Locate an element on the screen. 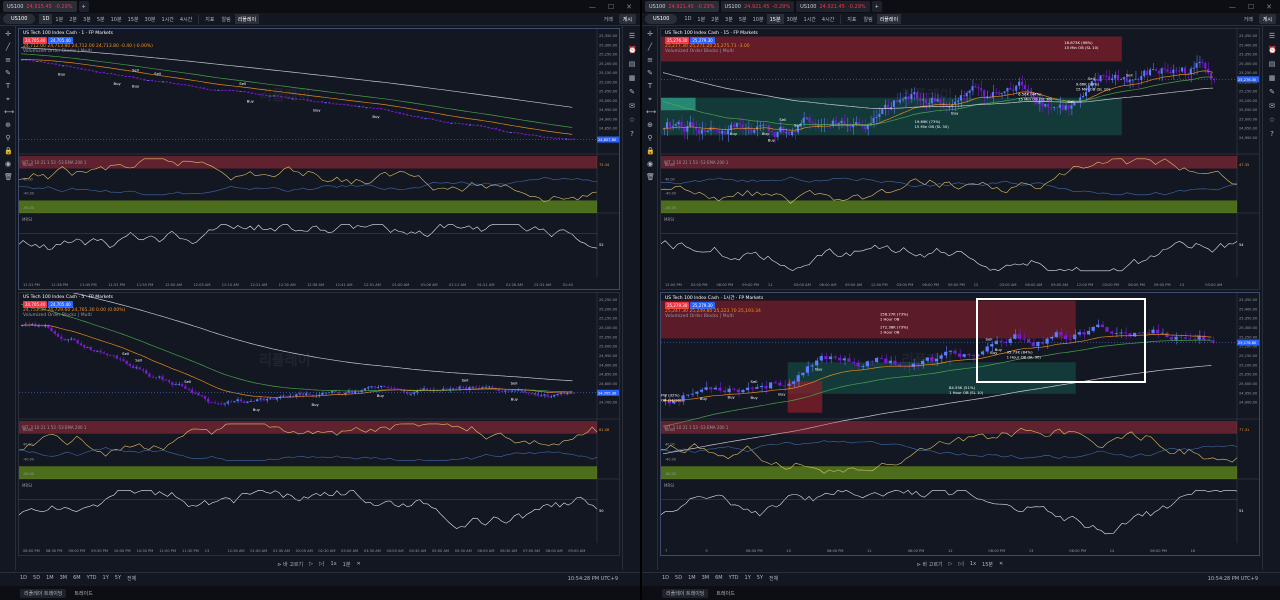  notes-icon: ✎ is located at coordinates (632, 92).